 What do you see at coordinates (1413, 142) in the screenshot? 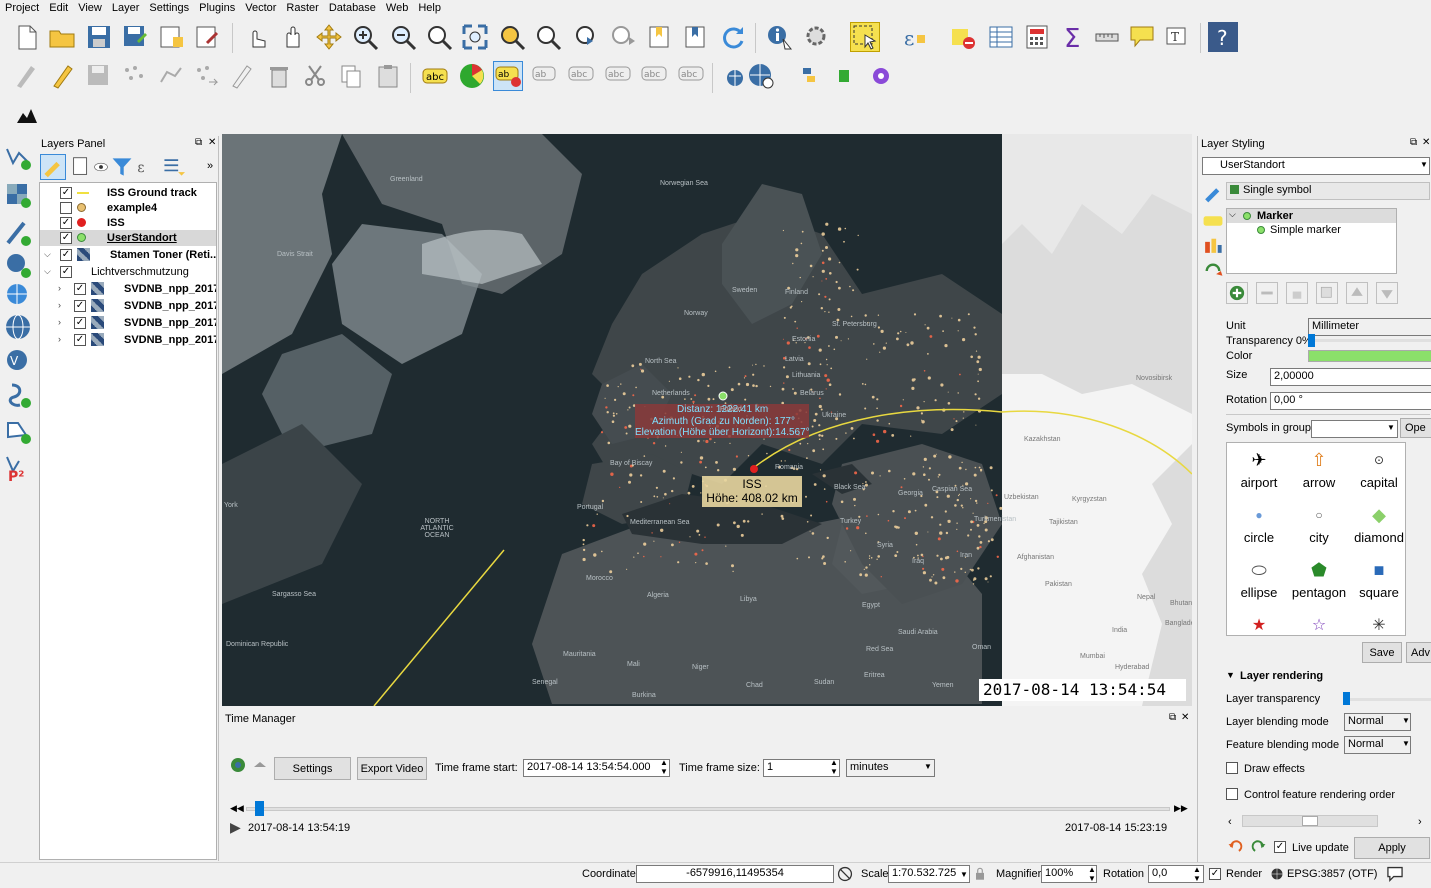
I see `styling-float-icon: ⧉` at bounding box center [1413, 142].